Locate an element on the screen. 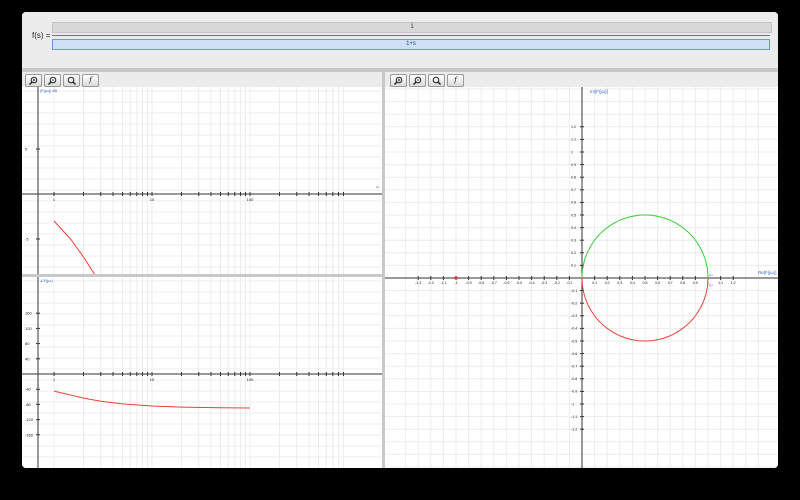 The width and height of the screenshot is (800, 500). x-tick-label: 0.6 is located at coordinates (657, 283).